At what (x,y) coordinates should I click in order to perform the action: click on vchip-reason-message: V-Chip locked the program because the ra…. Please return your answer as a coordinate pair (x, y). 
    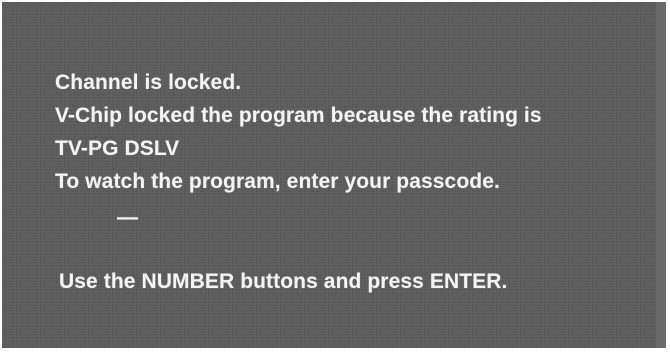
    Looking at the image, I should click on (298, 115).